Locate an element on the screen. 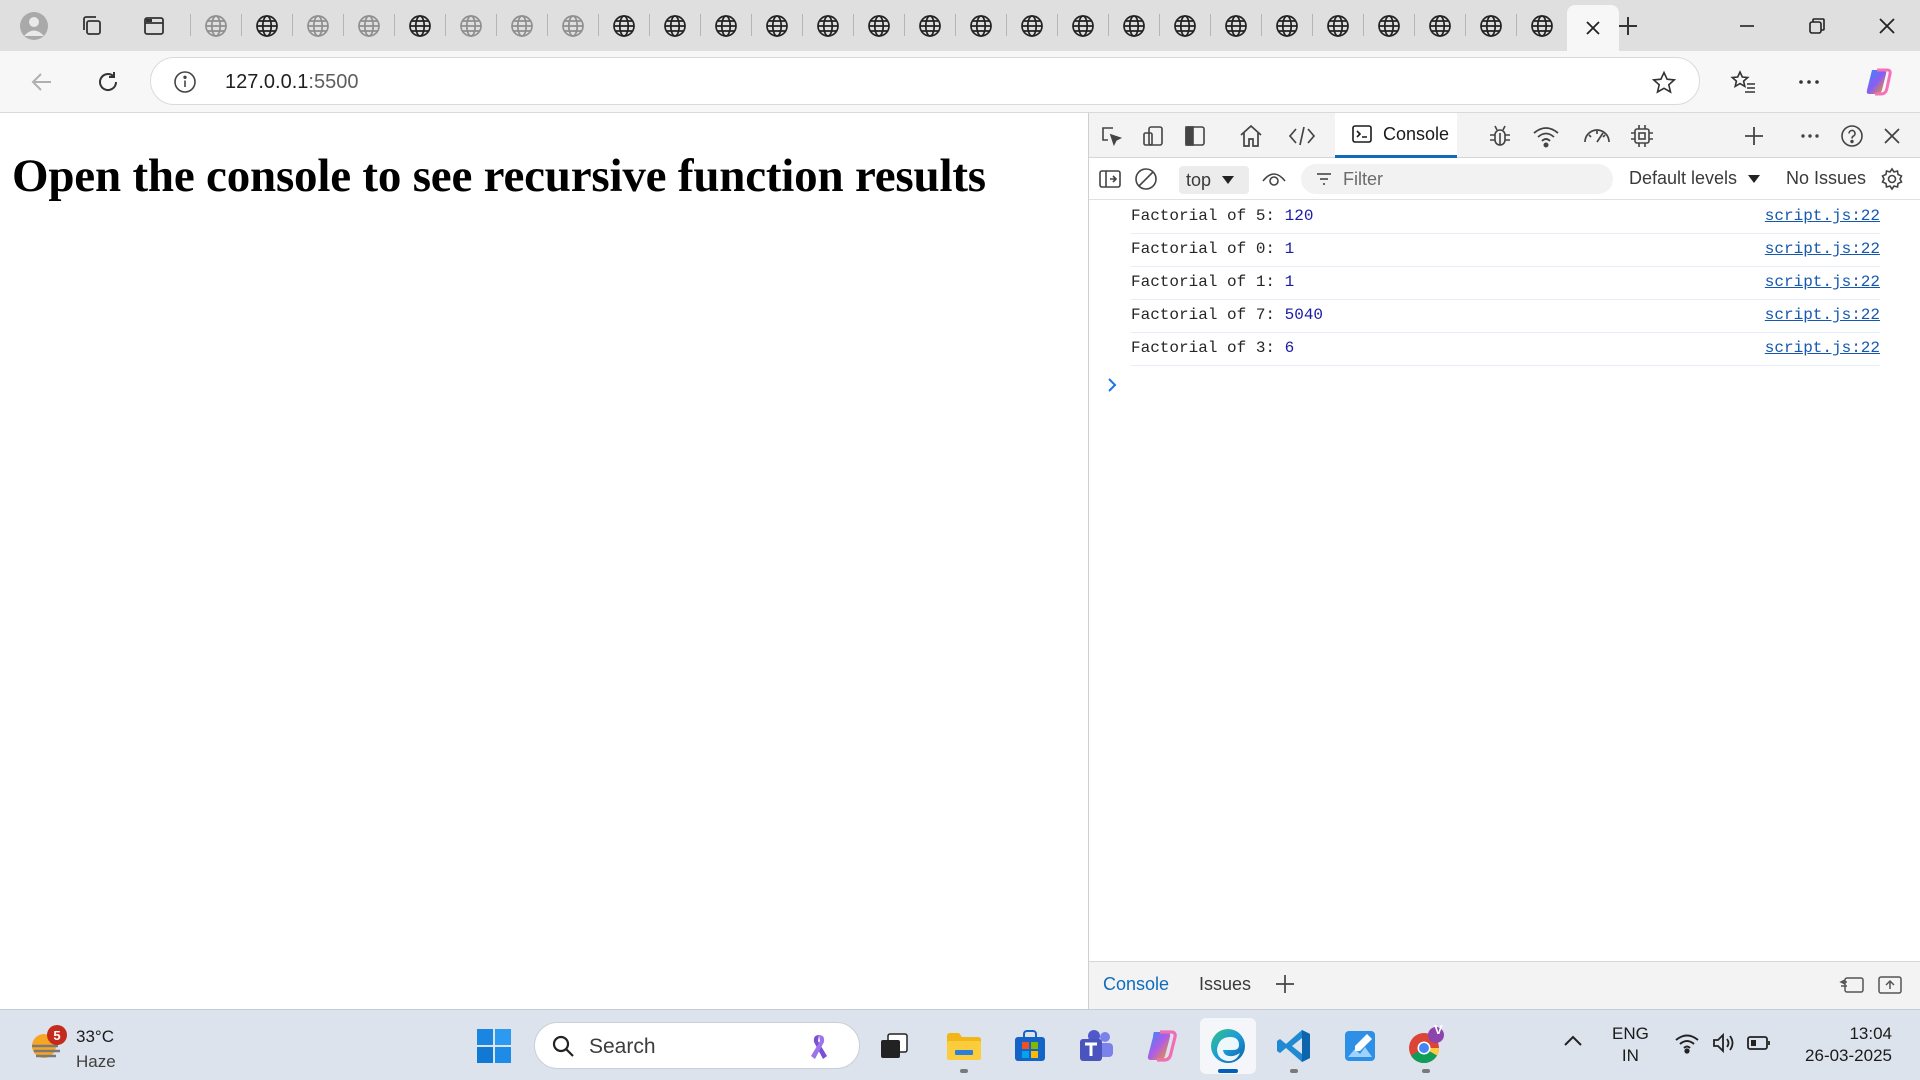 This screenshot has width=1920, height=1080. console-prompt-chevron-icon is located at coordinates (1112, 385).